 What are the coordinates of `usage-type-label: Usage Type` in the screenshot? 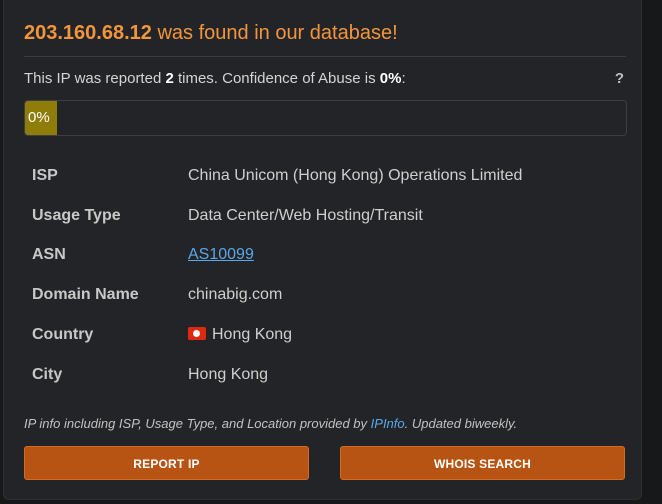 It's located at (76, 215).